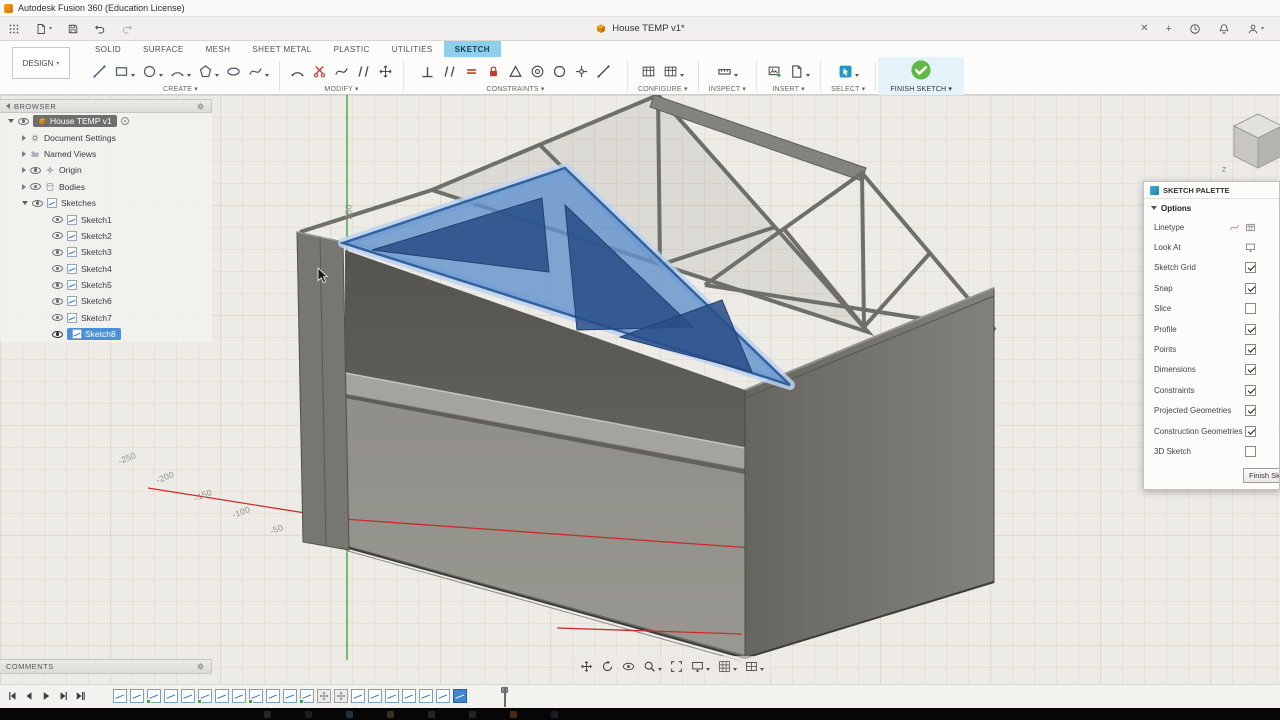 The image size is (1280, 720). I want to click on concentric-constraint-icon, so click(537, 71).